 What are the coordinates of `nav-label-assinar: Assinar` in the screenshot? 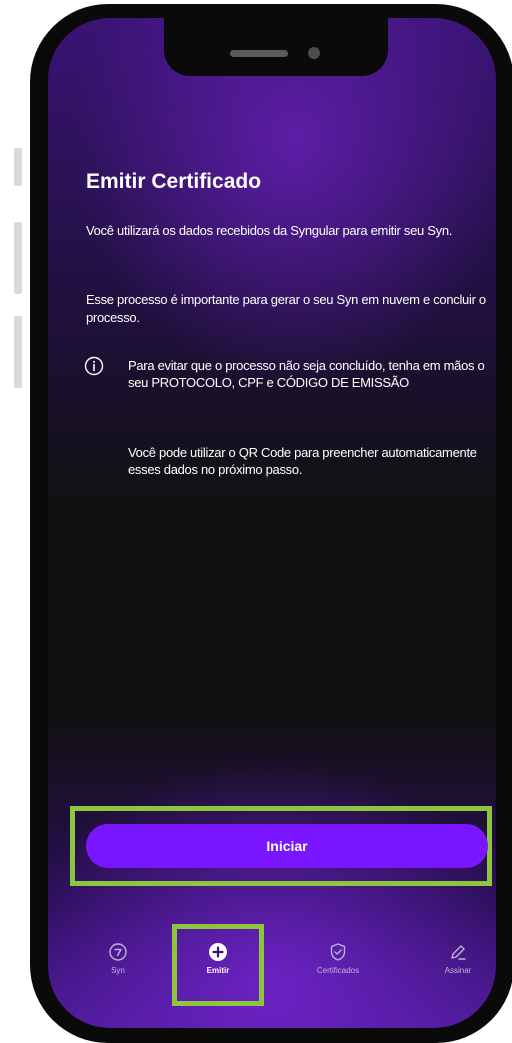 It's located at (458, 970).